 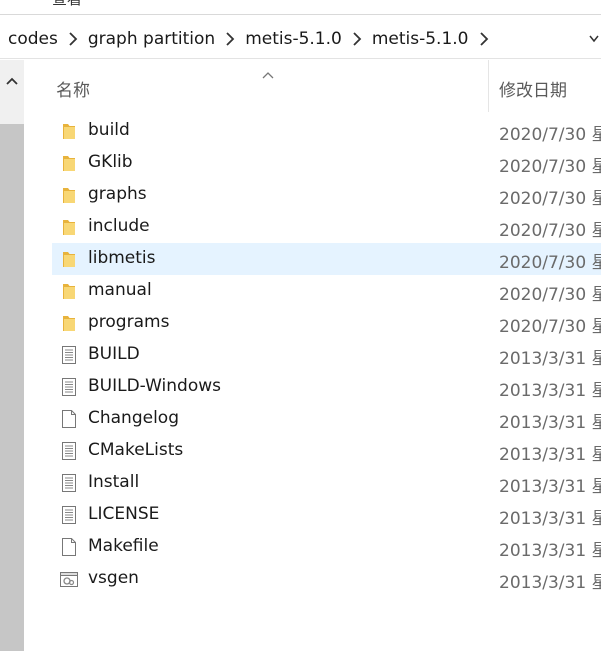 I want to click on file-row: Makefile 2013/3/31 星, so click(x=312, y=547).